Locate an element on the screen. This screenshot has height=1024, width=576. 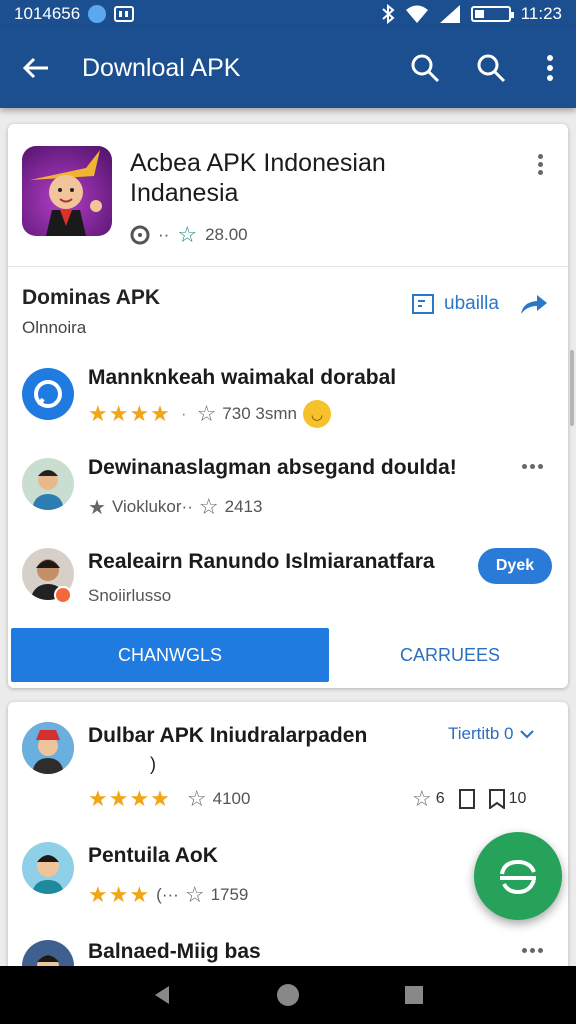
nav-back-icon is located at coordinates (162, 995).